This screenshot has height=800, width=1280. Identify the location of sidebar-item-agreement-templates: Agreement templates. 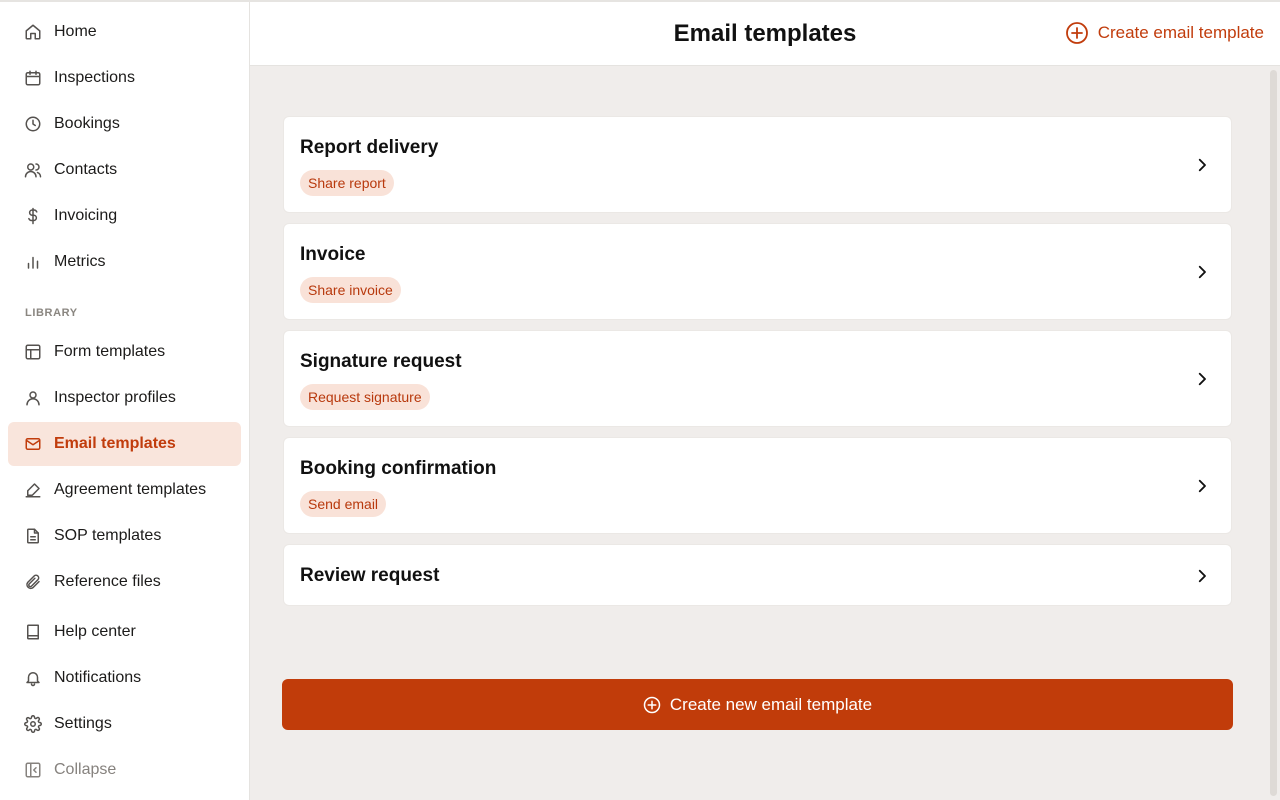
(124, 490).